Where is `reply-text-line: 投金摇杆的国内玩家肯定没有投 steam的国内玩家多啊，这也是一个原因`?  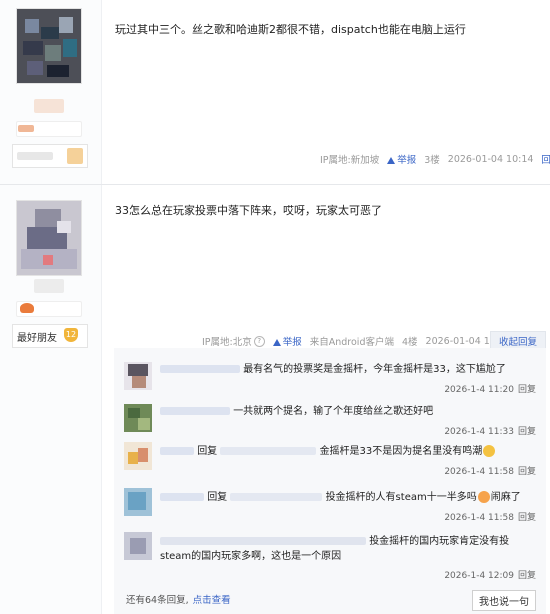
reply-text-line: 投金摇杆的国内玩家肯定没有投 steam的国内玩家多啊，这也是一个原因 is located at coordinates (345, 549).